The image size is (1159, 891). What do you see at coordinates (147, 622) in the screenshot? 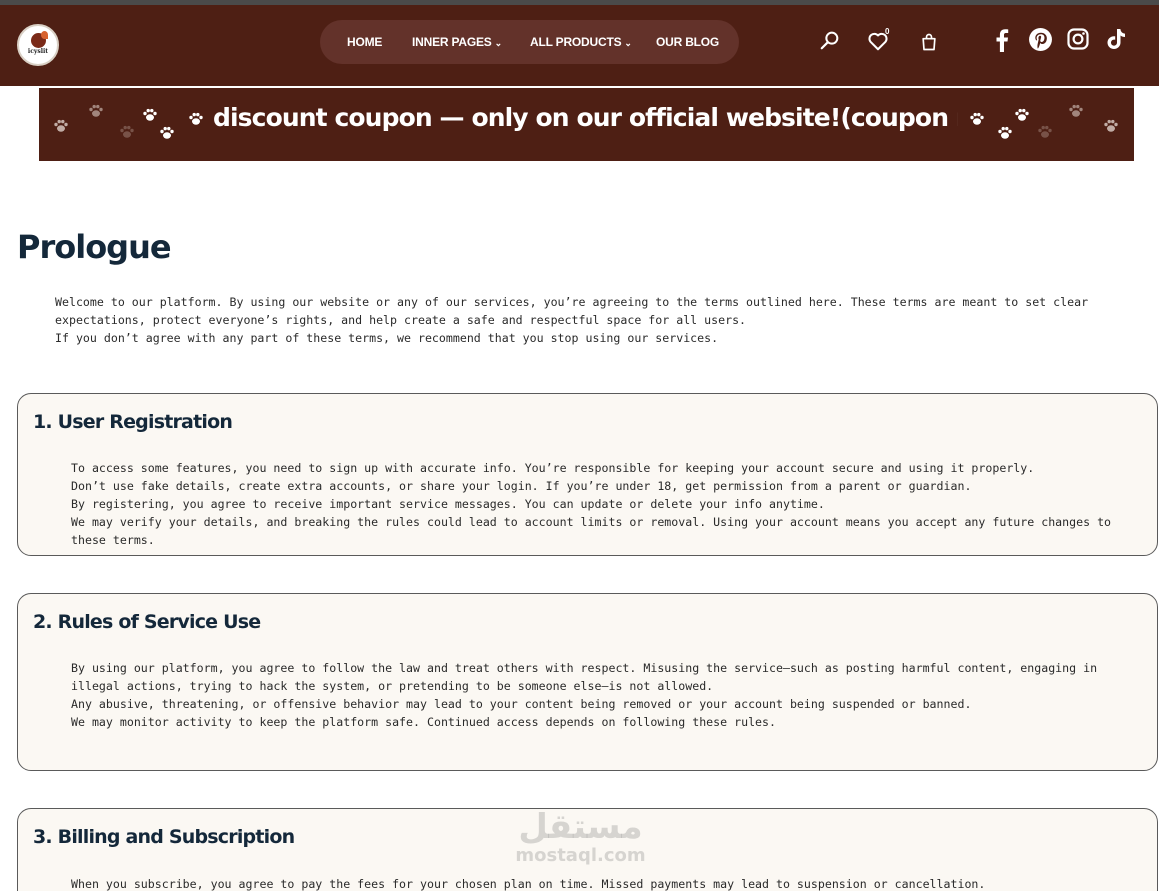
I see `section-title: 2. Rules of Service Use` at bounding box center [147, 622].